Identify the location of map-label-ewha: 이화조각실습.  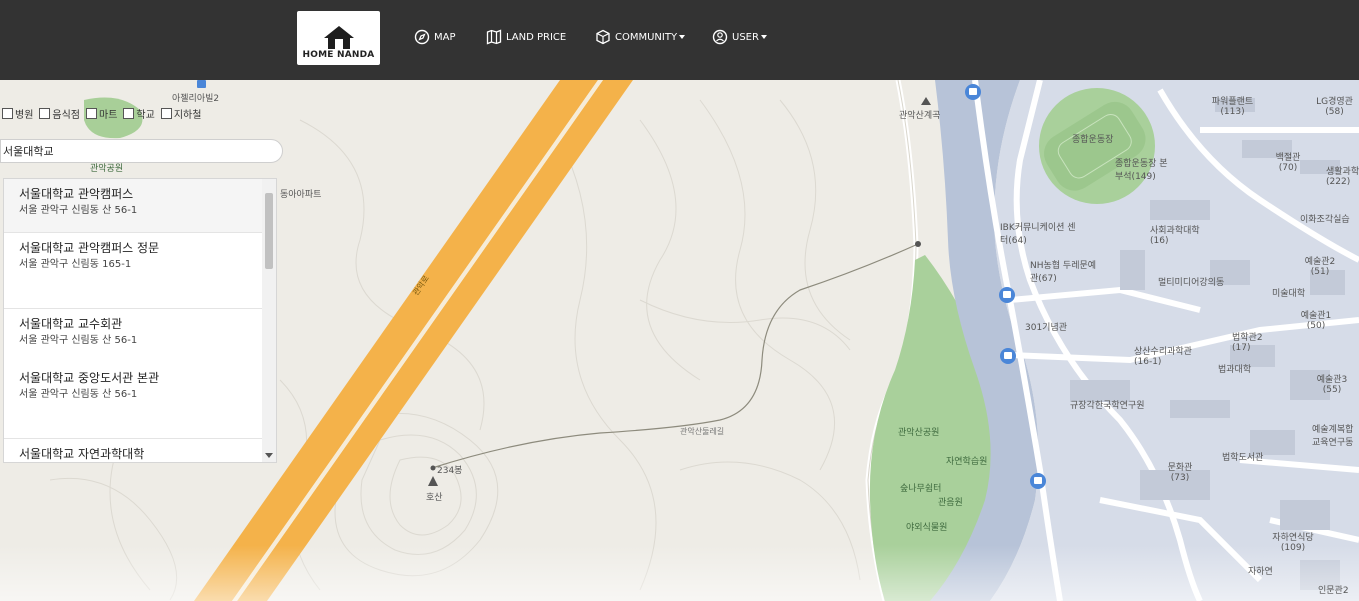
(1325, 220).